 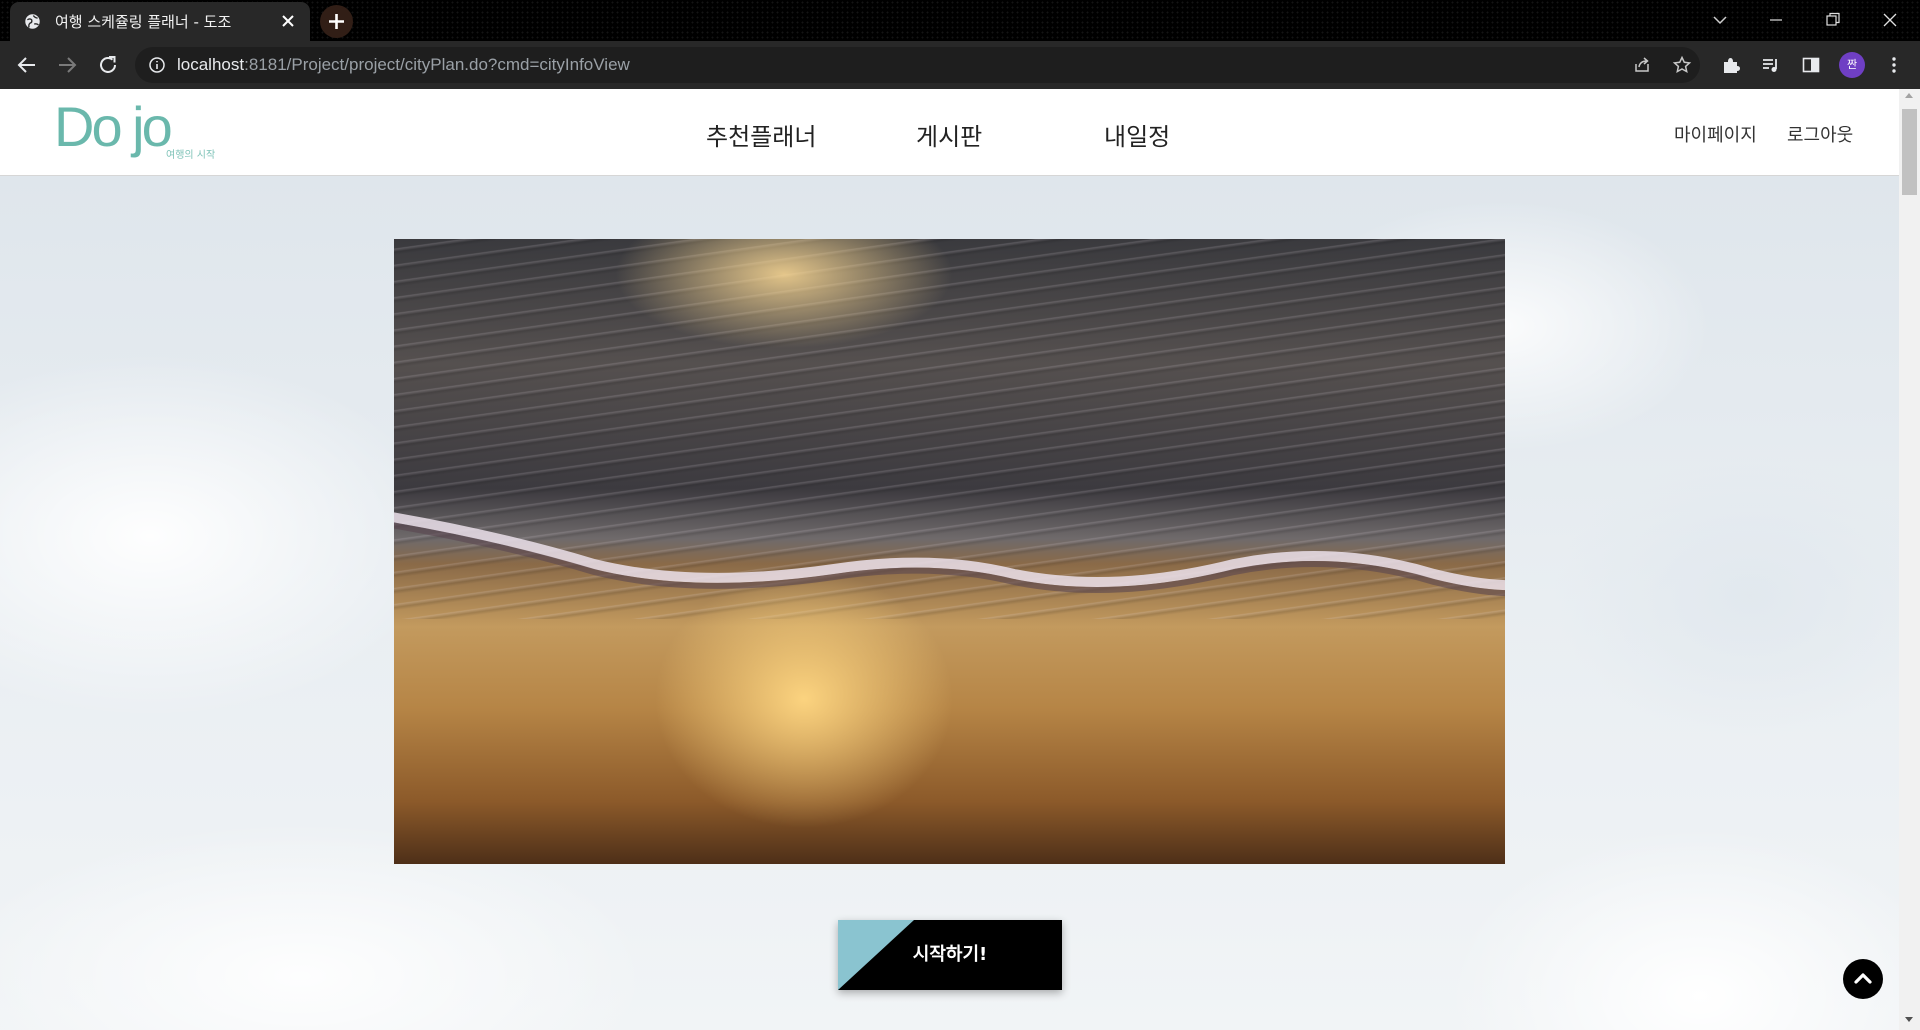 I want to click on scroll-up-arrow-icon, so click(x=1909, y=95).